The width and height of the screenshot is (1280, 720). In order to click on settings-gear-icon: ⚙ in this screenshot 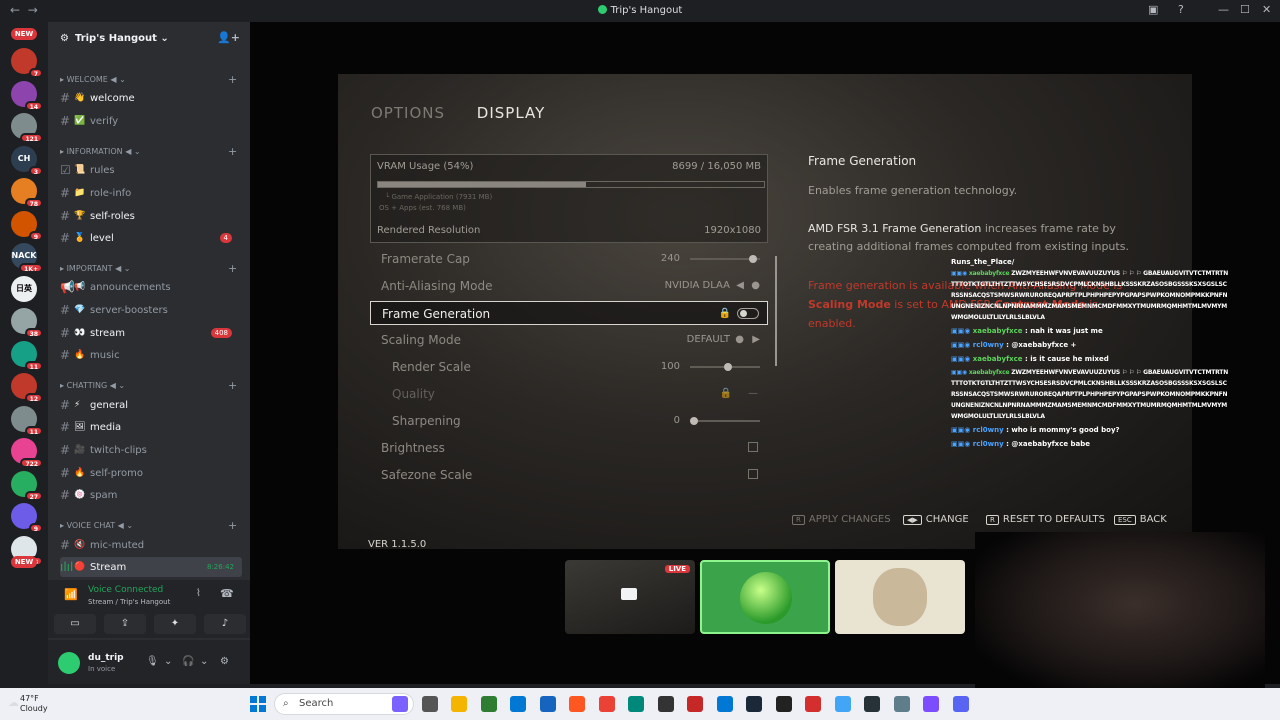, I will do `click(224, 661)`.